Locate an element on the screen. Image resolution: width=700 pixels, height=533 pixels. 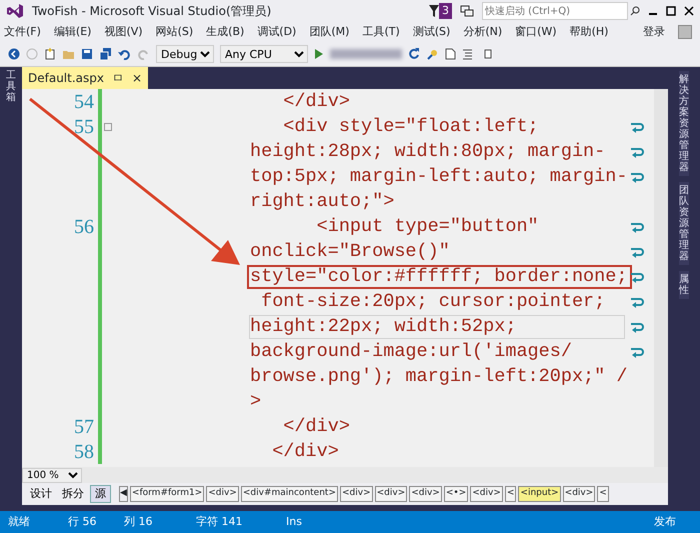
menu-item: 调试(D) is located at coordinates (276, 32).